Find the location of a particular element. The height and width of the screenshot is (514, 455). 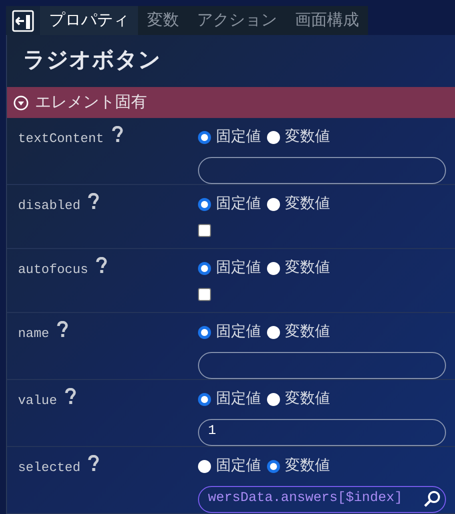

property-name: disabled is located at coordinates (49, 206).